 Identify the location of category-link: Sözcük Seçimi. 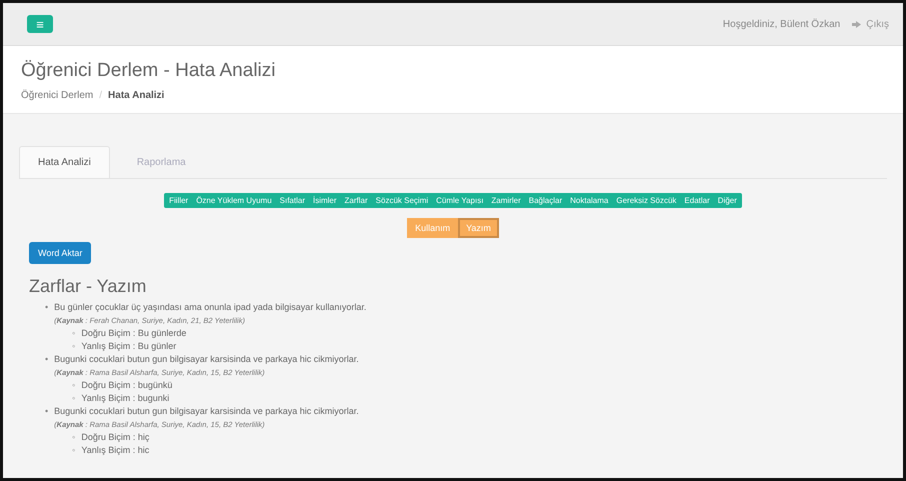
(402, 200).